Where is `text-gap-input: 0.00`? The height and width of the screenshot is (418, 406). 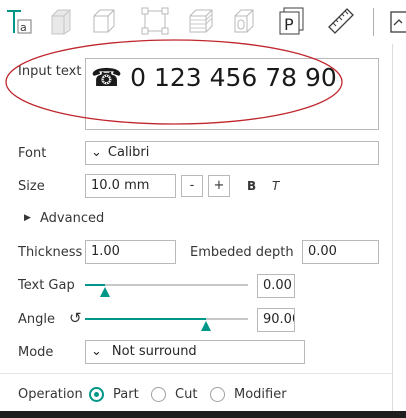 text-gap-input: 0.00 is located at coordinates (276, 286).